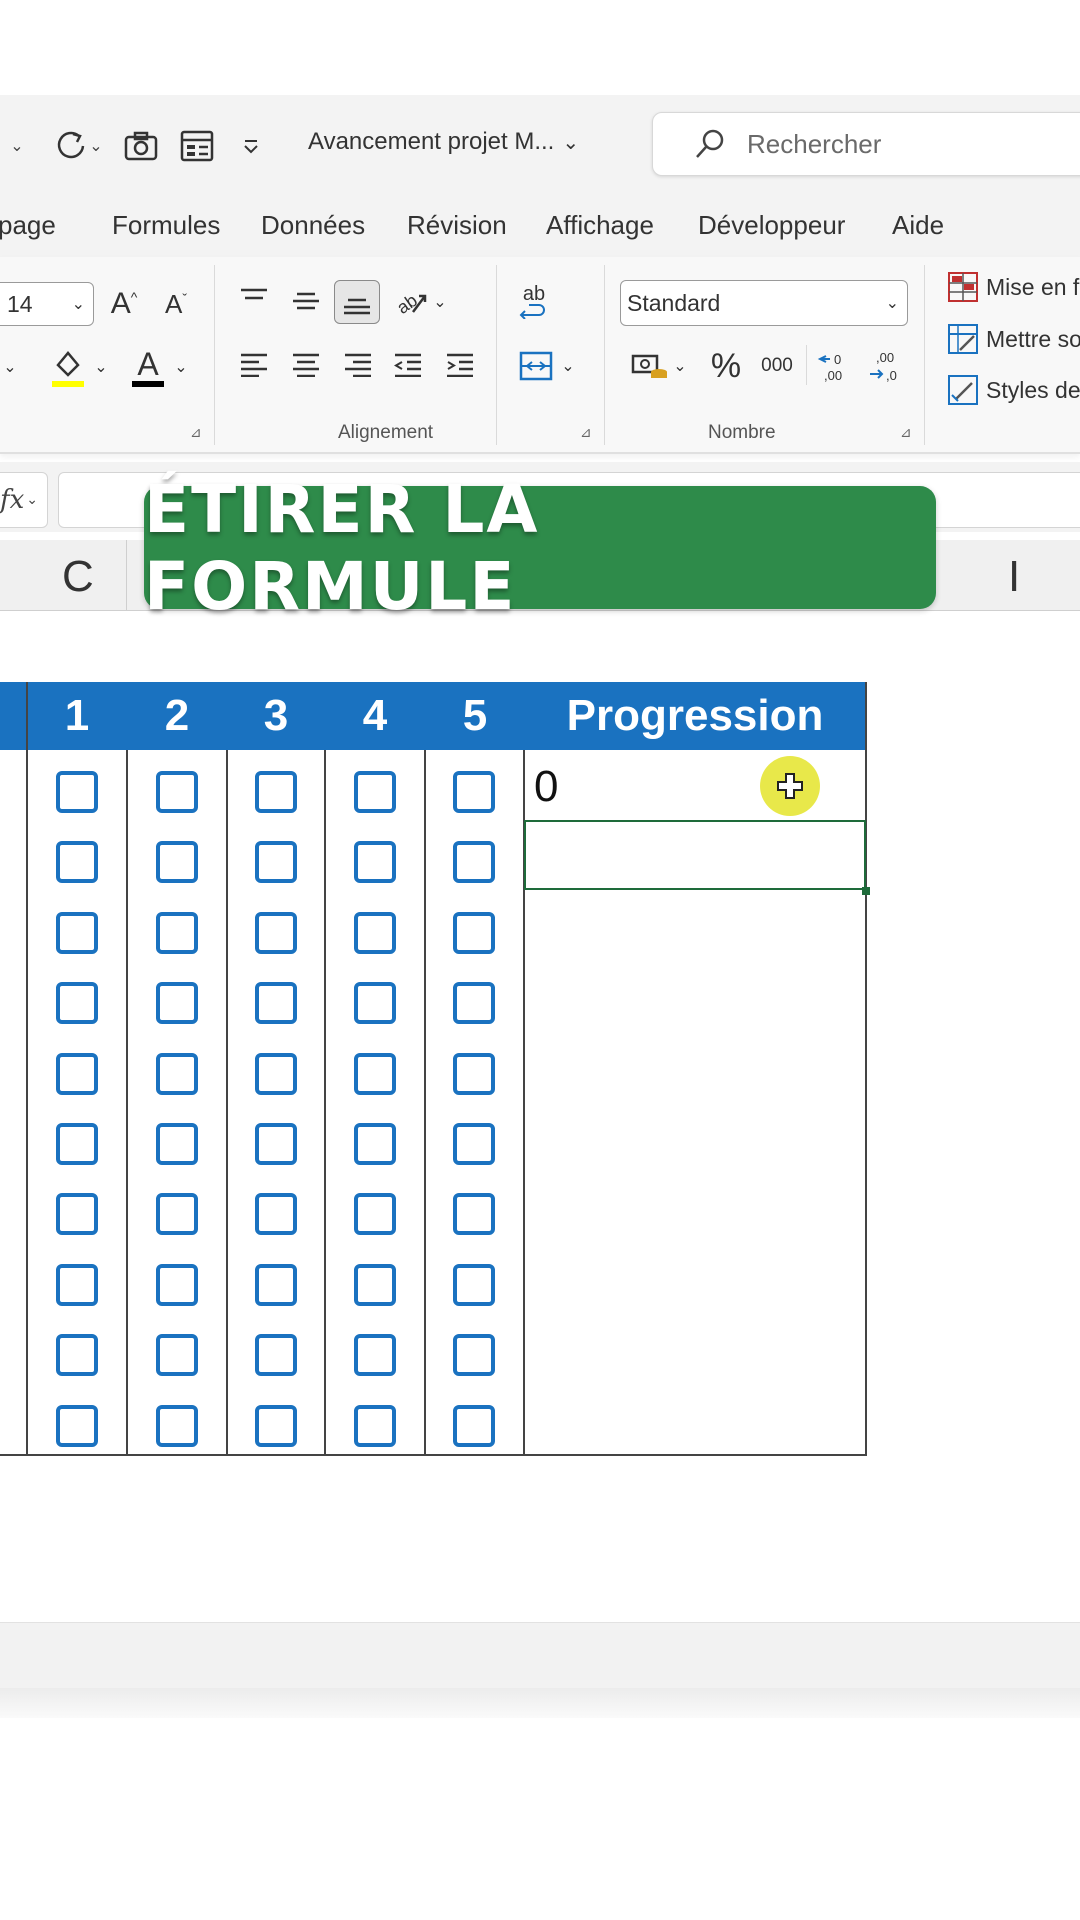 This screenshot has height=1920, width=1080. Describe the element at coordinates (474, 1003) in the screenshot. I see `checkbox-row4-col5` at that location.